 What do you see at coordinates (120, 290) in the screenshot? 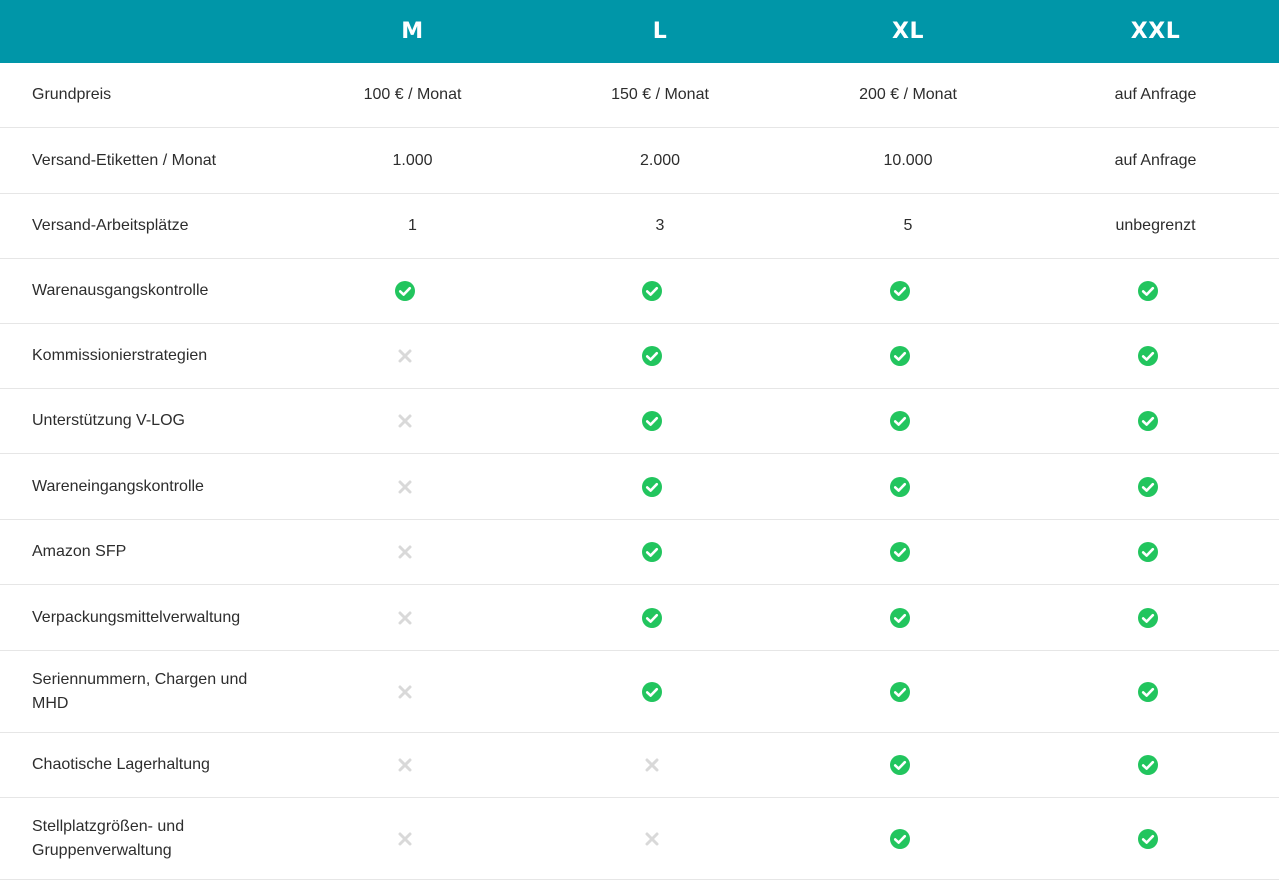
I see `row-label: Warenausgangskontrolle` at bounding box center [120, 290].